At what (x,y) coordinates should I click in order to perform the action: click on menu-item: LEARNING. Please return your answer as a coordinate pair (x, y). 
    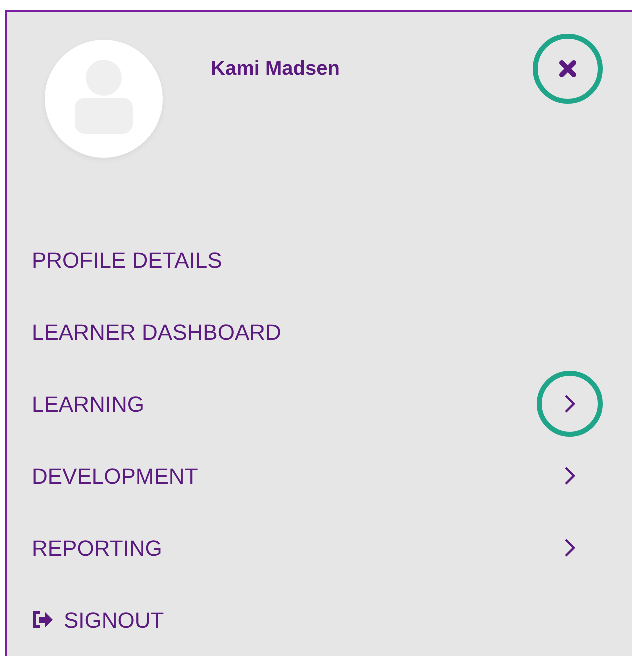
    Looking at the image, I should click on (88, 404).